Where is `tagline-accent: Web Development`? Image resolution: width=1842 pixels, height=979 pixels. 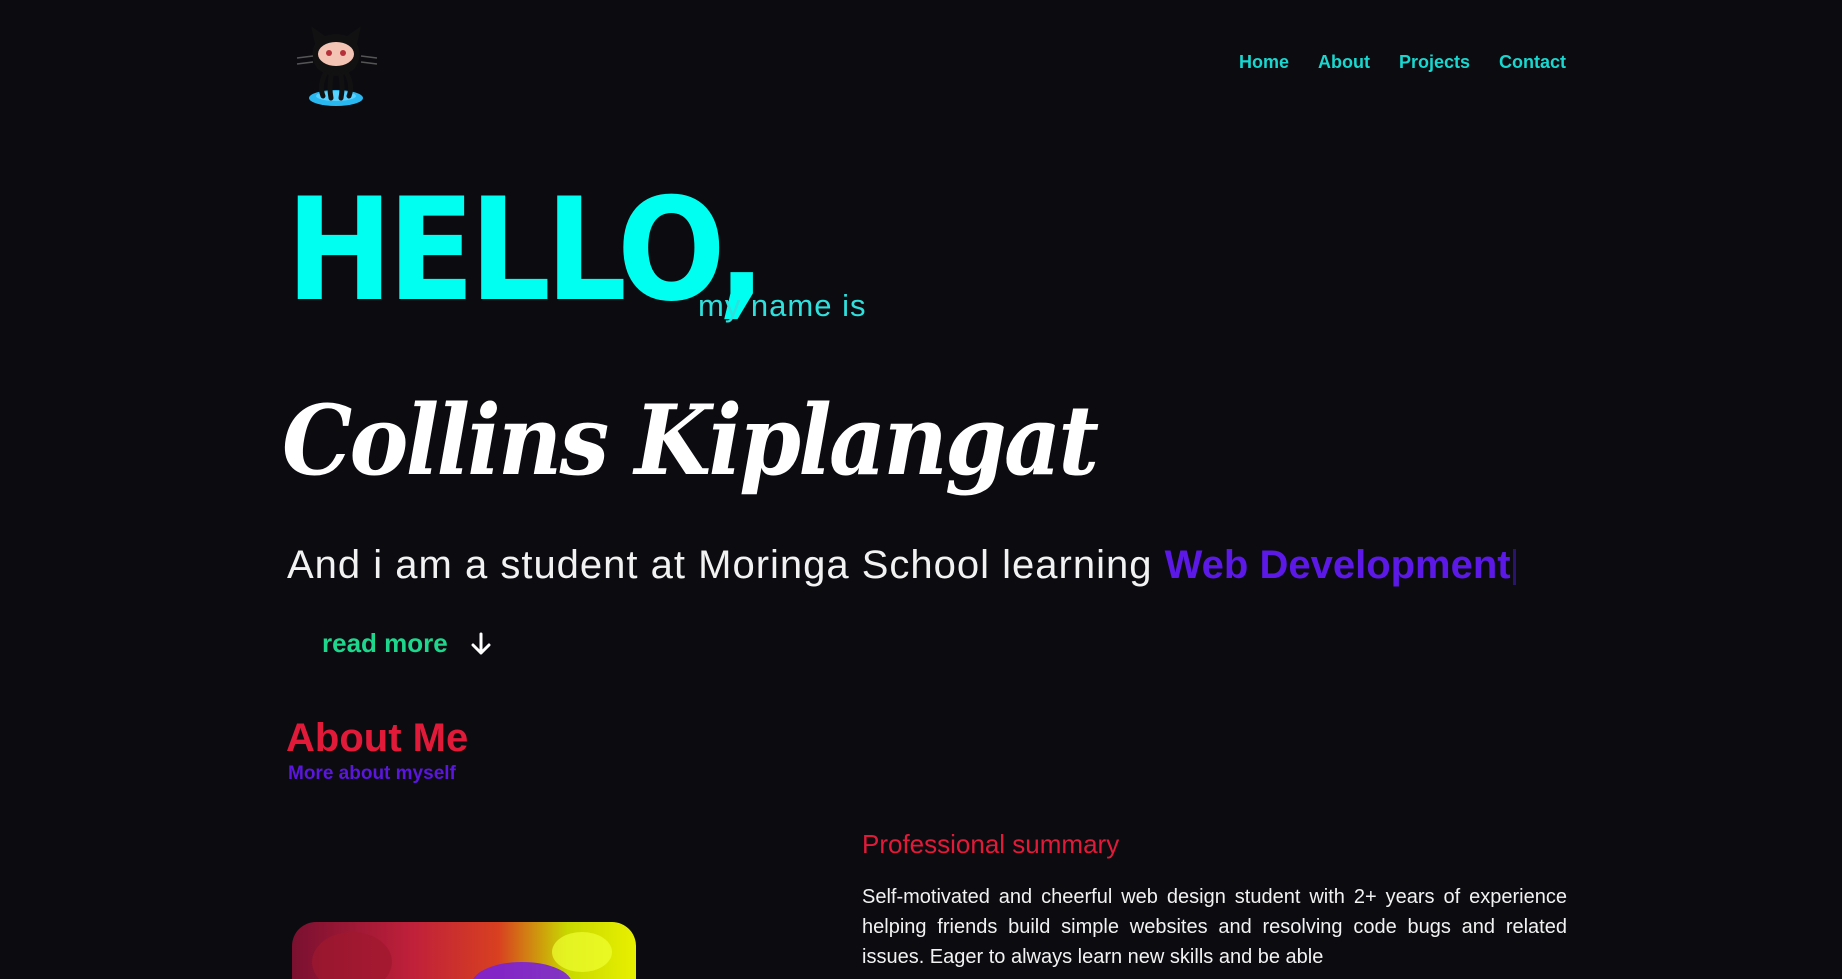
tagline-accent: Web Development is located at coordinates (1337, 565).